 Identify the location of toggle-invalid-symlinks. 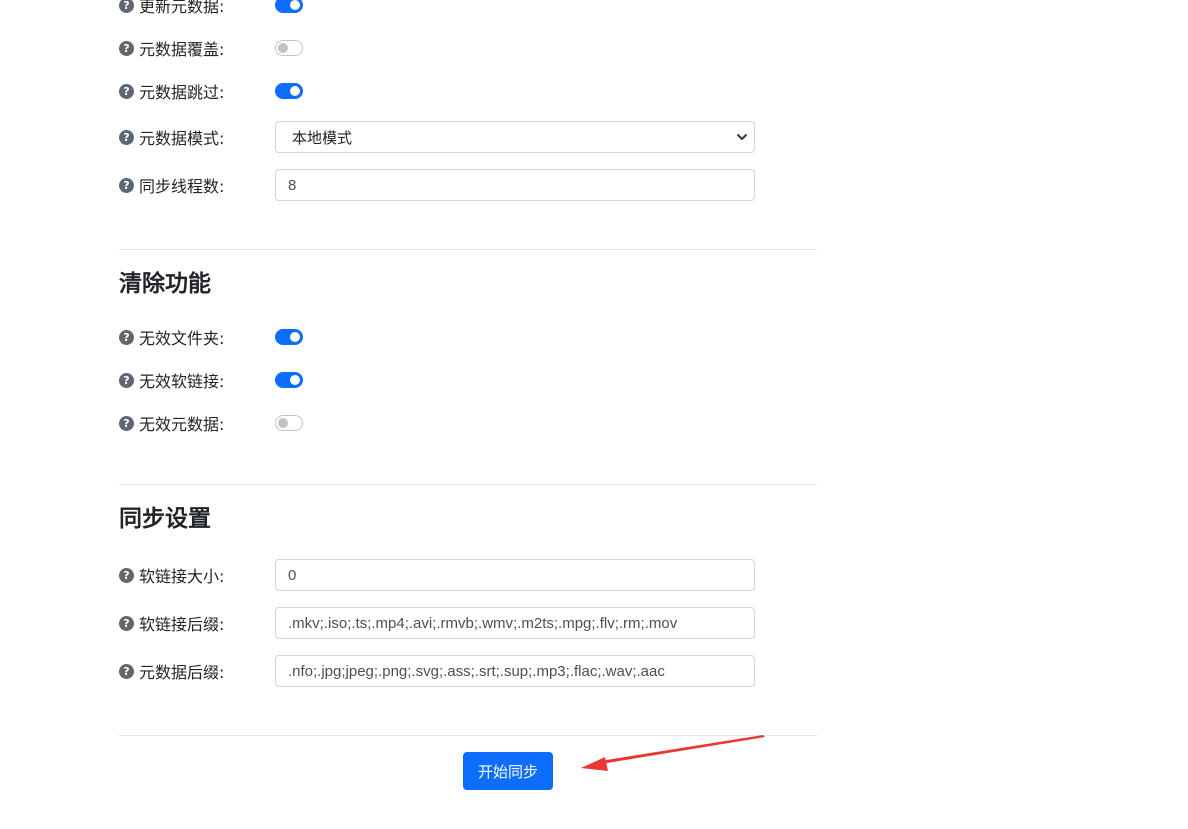
(289, 380).